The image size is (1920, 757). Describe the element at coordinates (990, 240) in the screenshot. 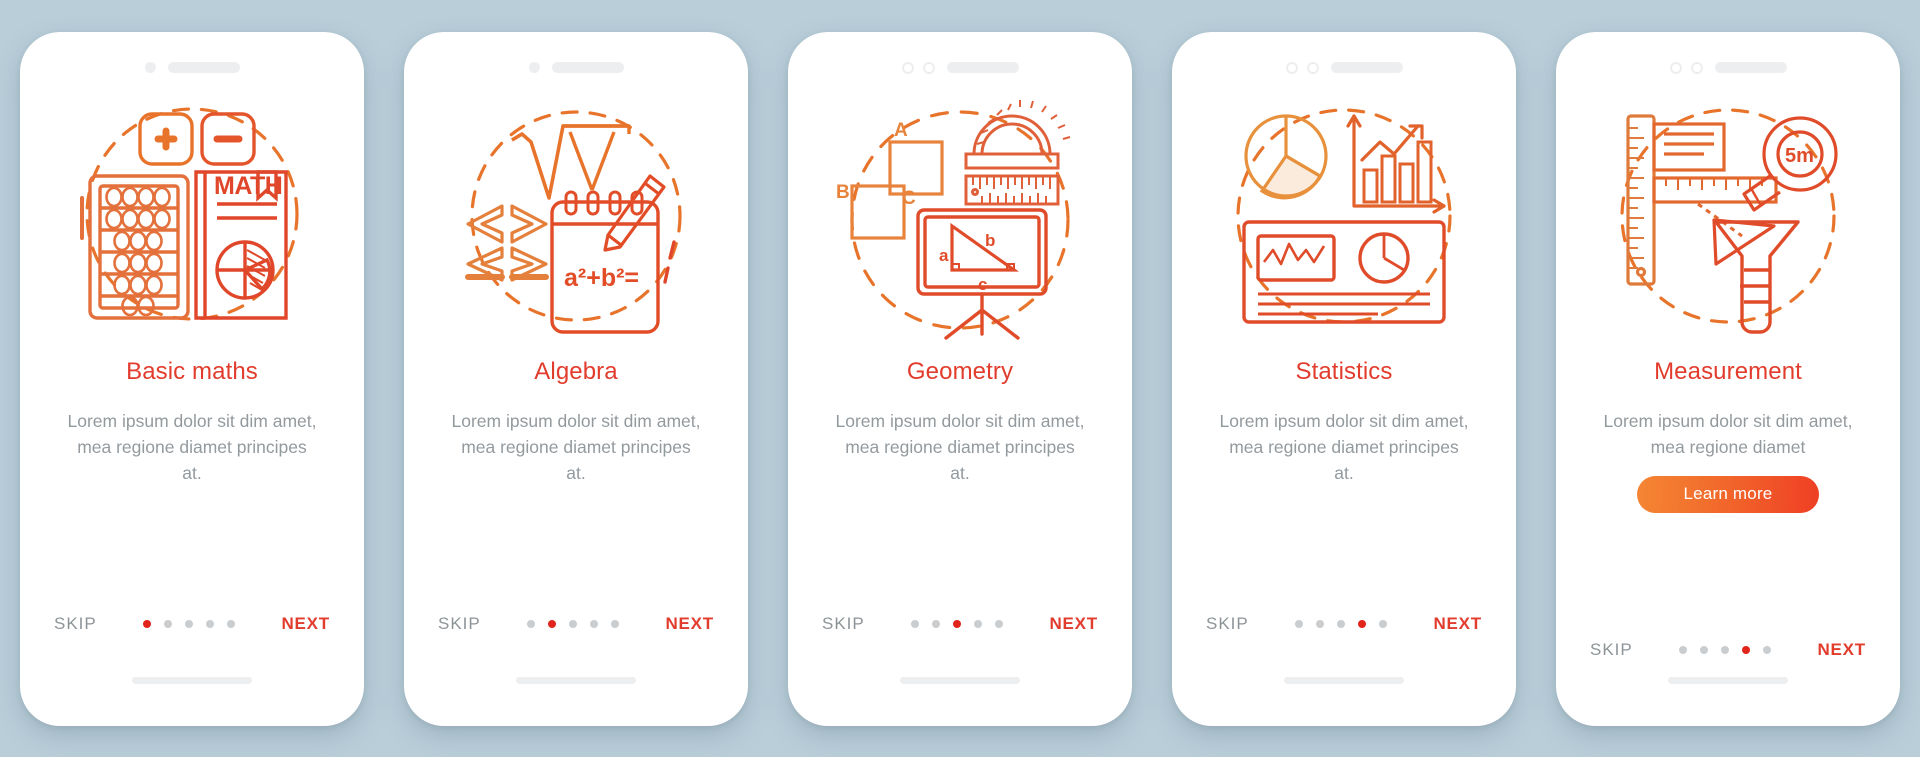

I see `svg-text: b` at that location.